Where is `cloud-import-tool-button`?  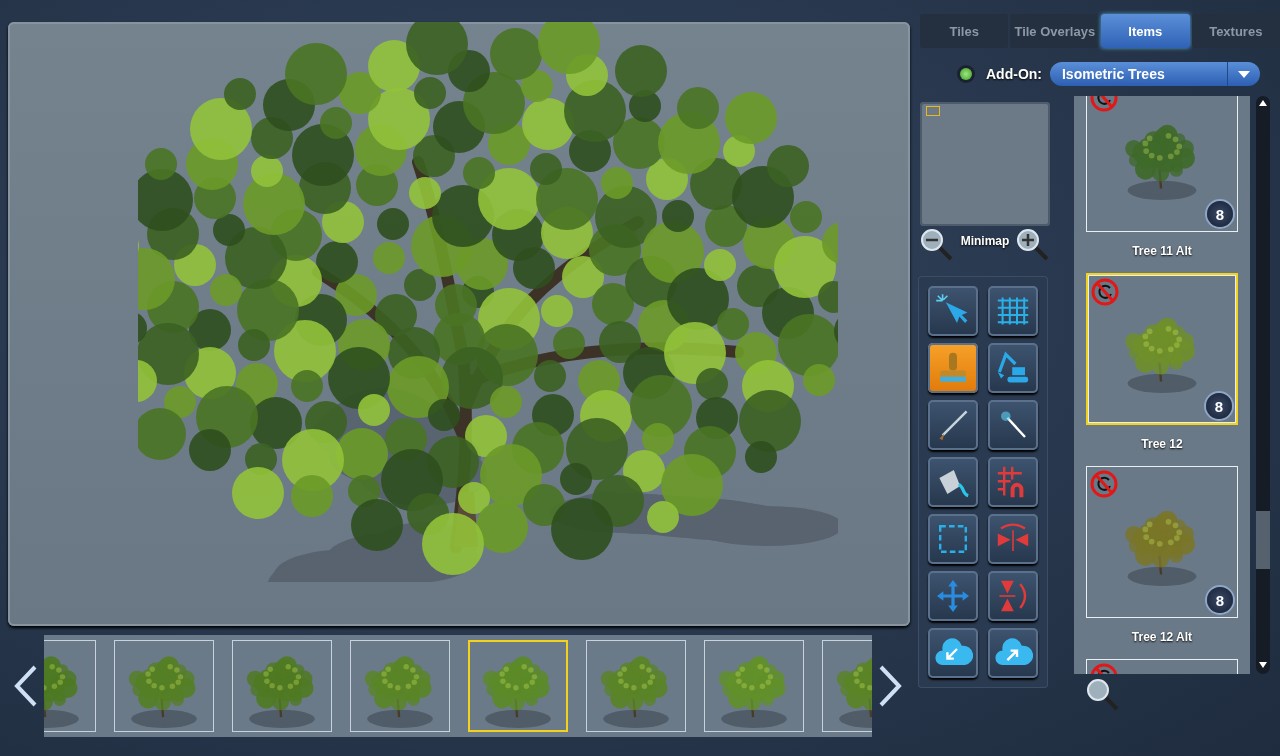 cloud-import-tool-button is located at coordinates (953, 653).